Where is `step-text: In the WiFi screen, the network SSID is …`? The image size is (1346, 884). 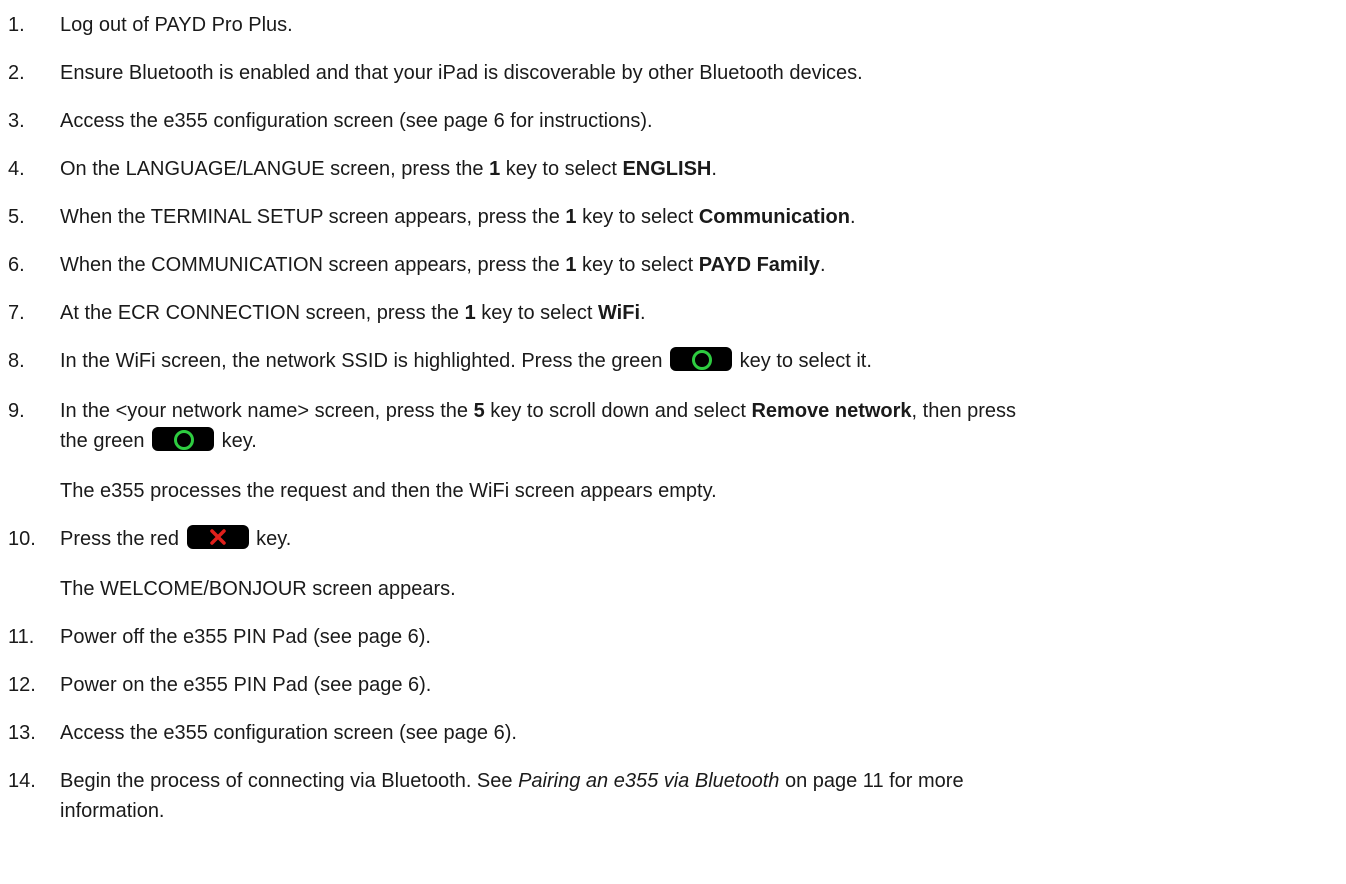
step-text: In the WiFi screen, the network SSID is … is located at coordinates (700, 361).